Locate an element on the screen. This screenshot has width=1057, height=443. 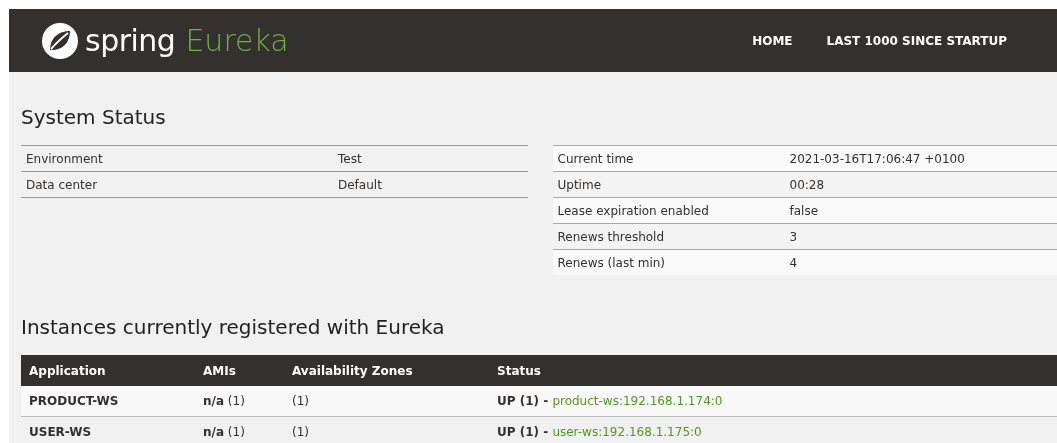
column-header: AMIs is located at coordinates (239, 370).